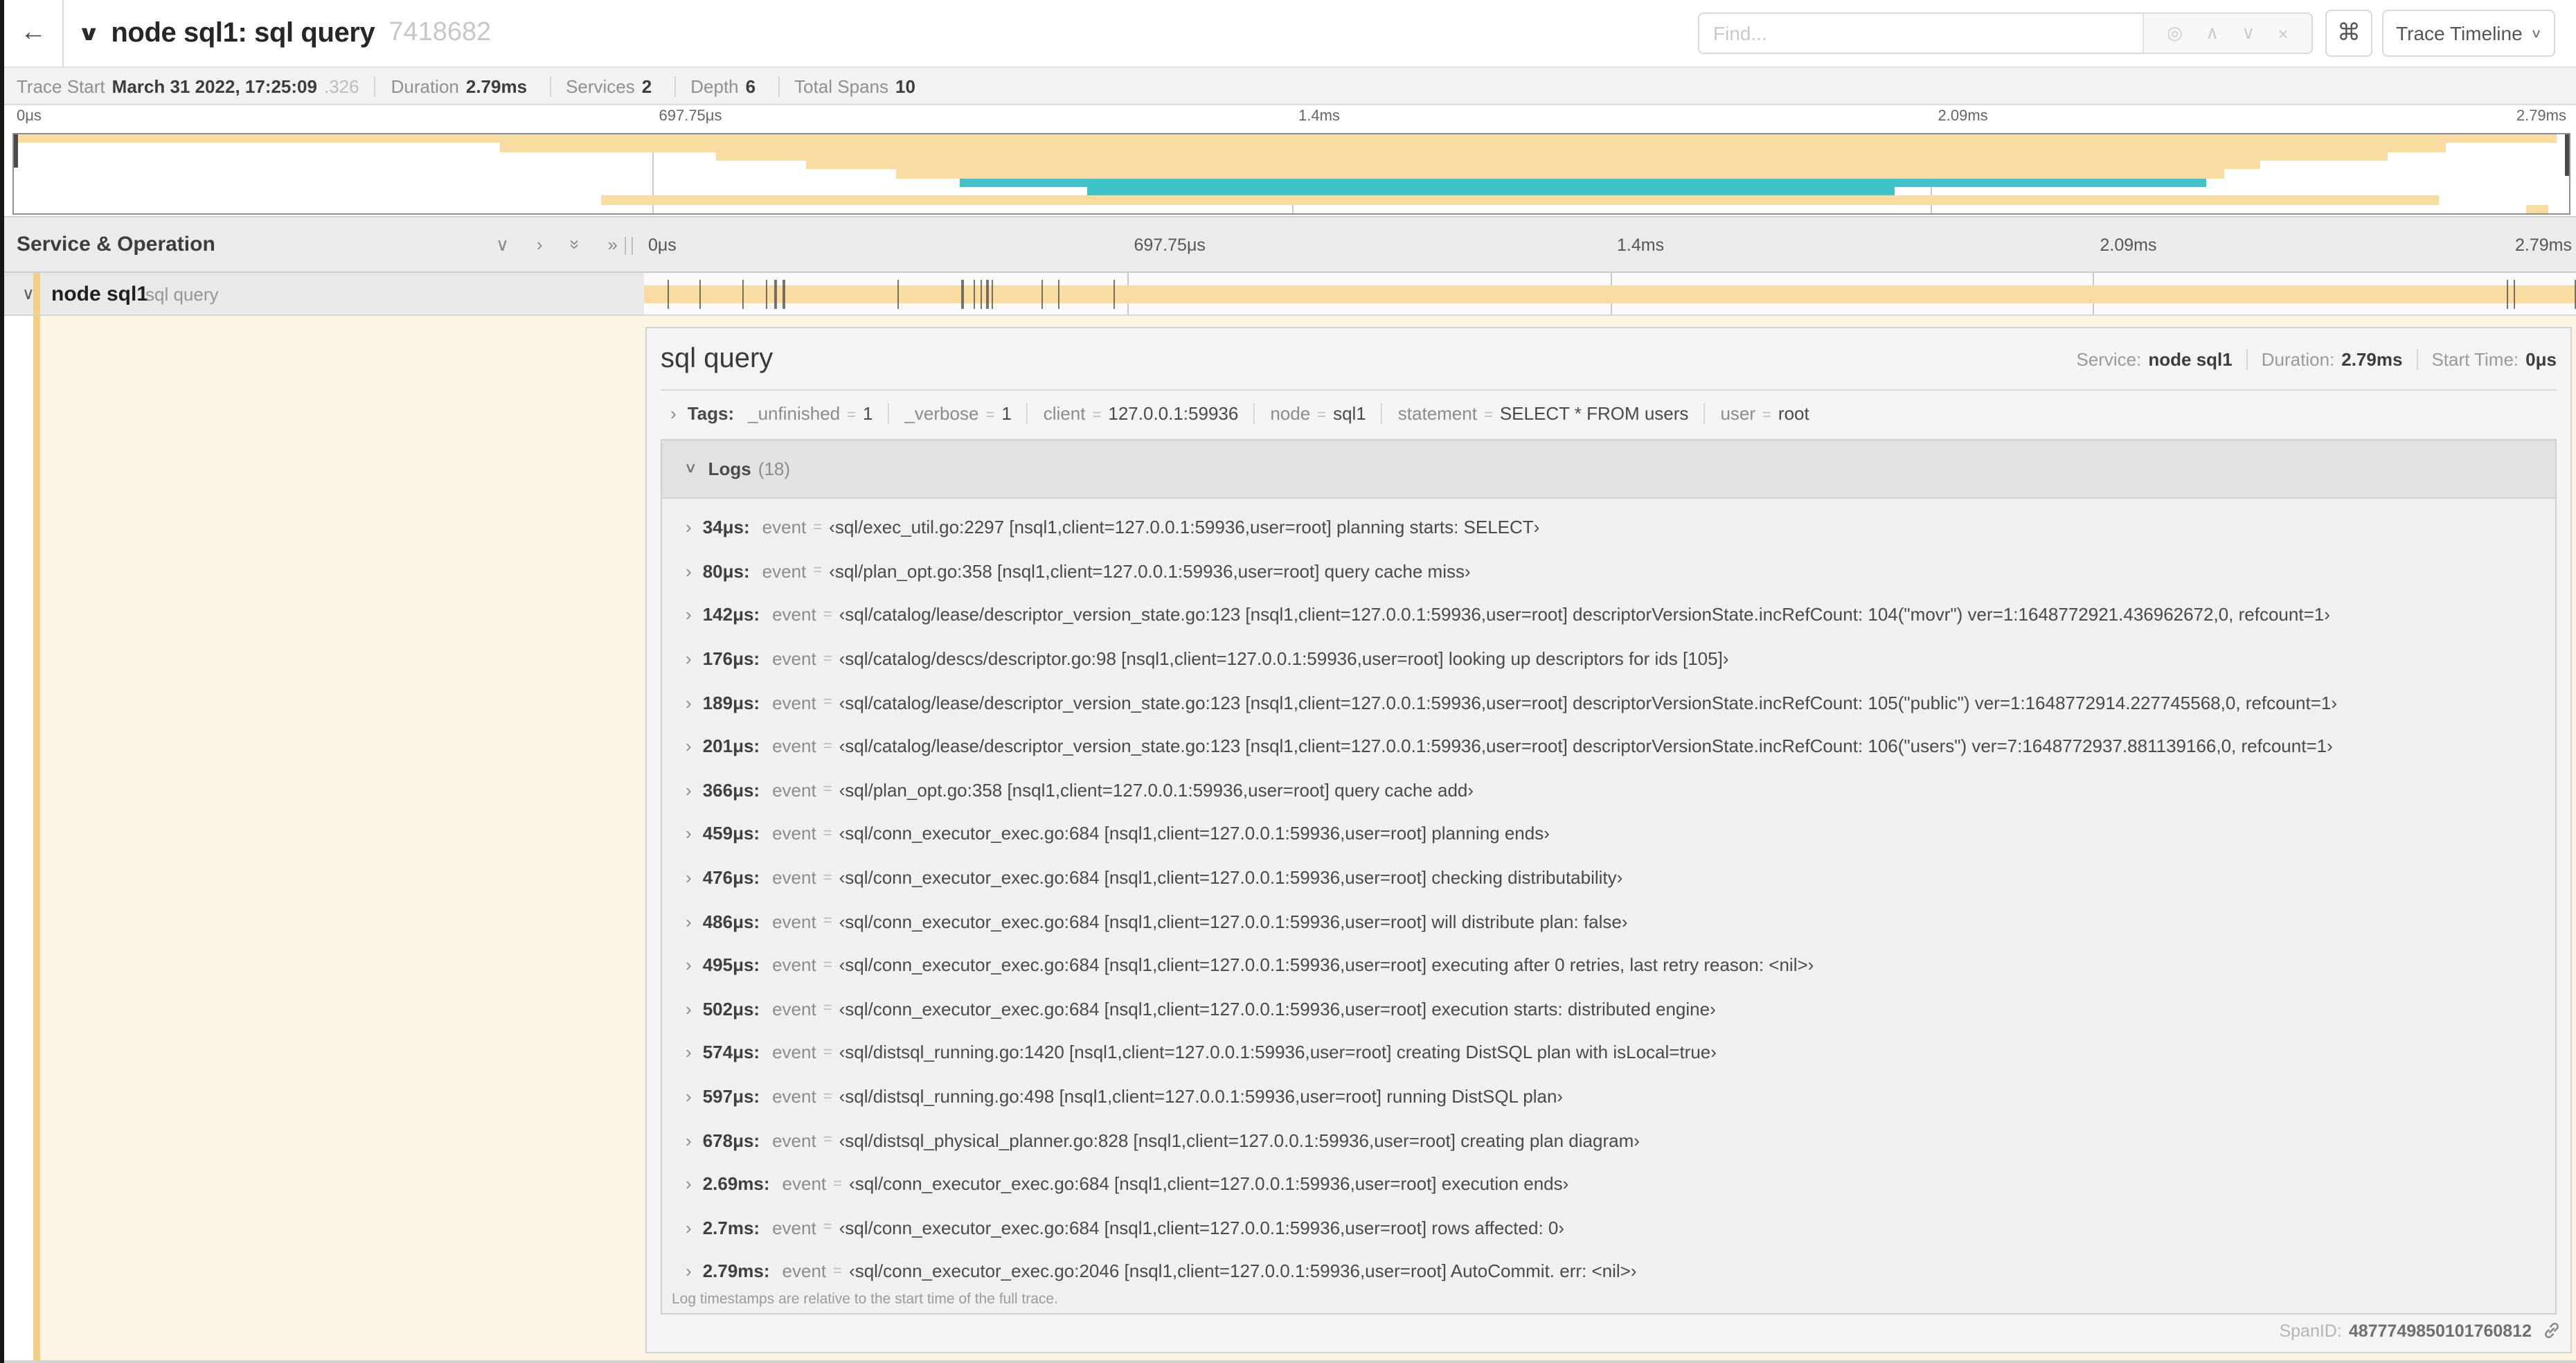  What do you see at coordinates (2212, 33) in the screenshot?
I see `prev-match-icon: ∧` at bounding box center [2212, 33].